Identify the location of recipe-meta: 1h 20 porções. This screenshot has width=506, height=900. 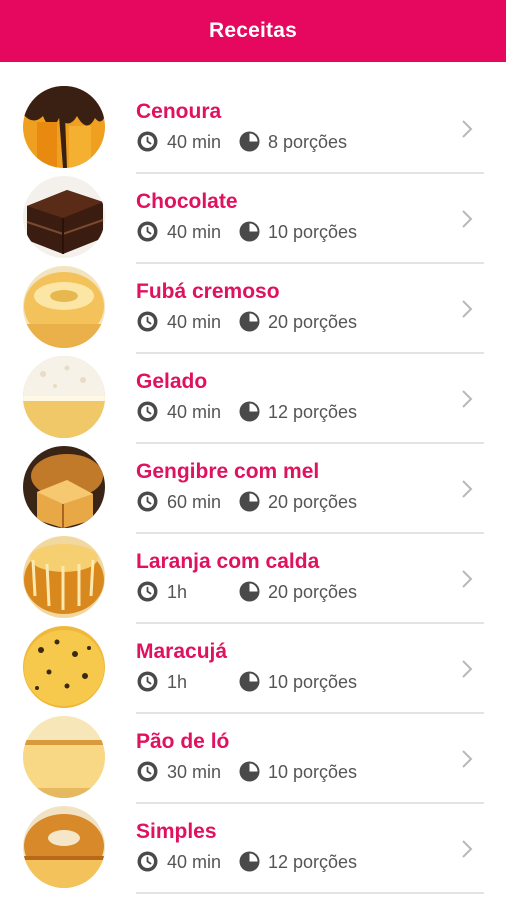
(297, 592).